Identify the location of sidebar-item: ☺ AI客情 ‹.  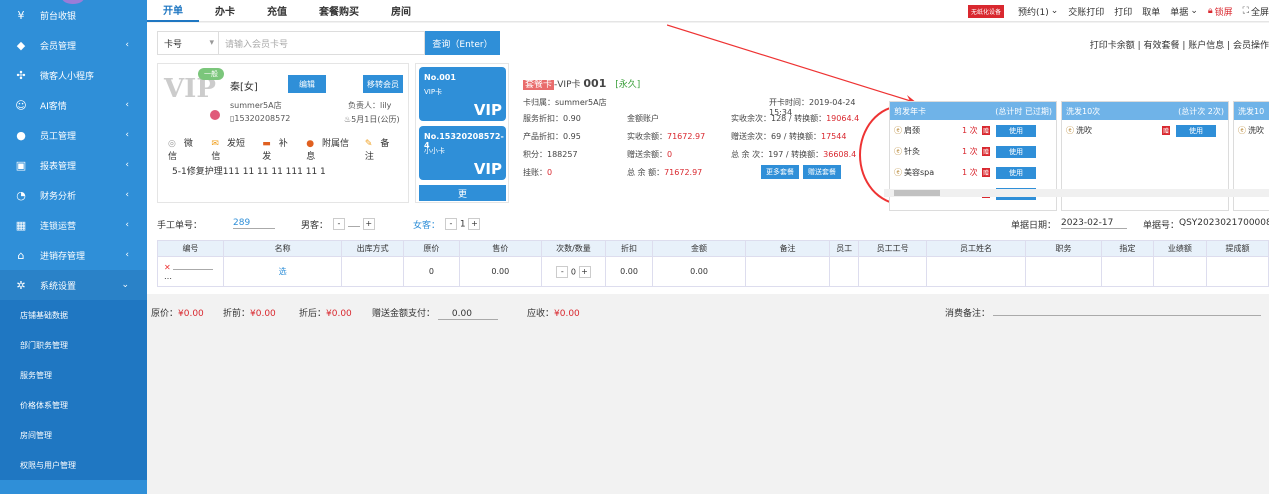
(73, 105).